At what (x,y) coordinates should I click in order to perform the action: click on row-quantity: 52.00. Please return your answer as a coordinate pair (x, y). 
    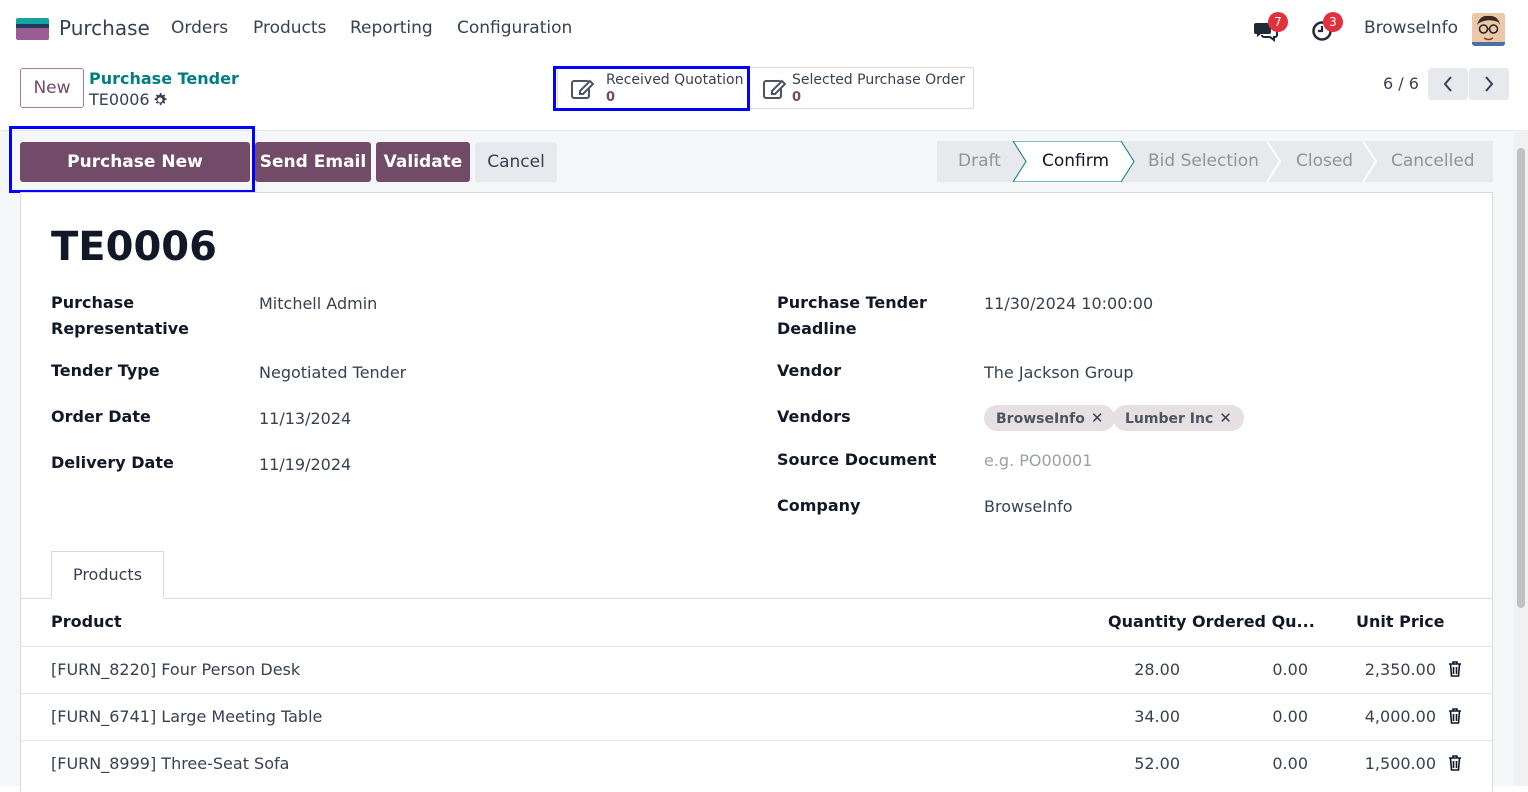
    Looking at the image, I should click on (1130, 763).